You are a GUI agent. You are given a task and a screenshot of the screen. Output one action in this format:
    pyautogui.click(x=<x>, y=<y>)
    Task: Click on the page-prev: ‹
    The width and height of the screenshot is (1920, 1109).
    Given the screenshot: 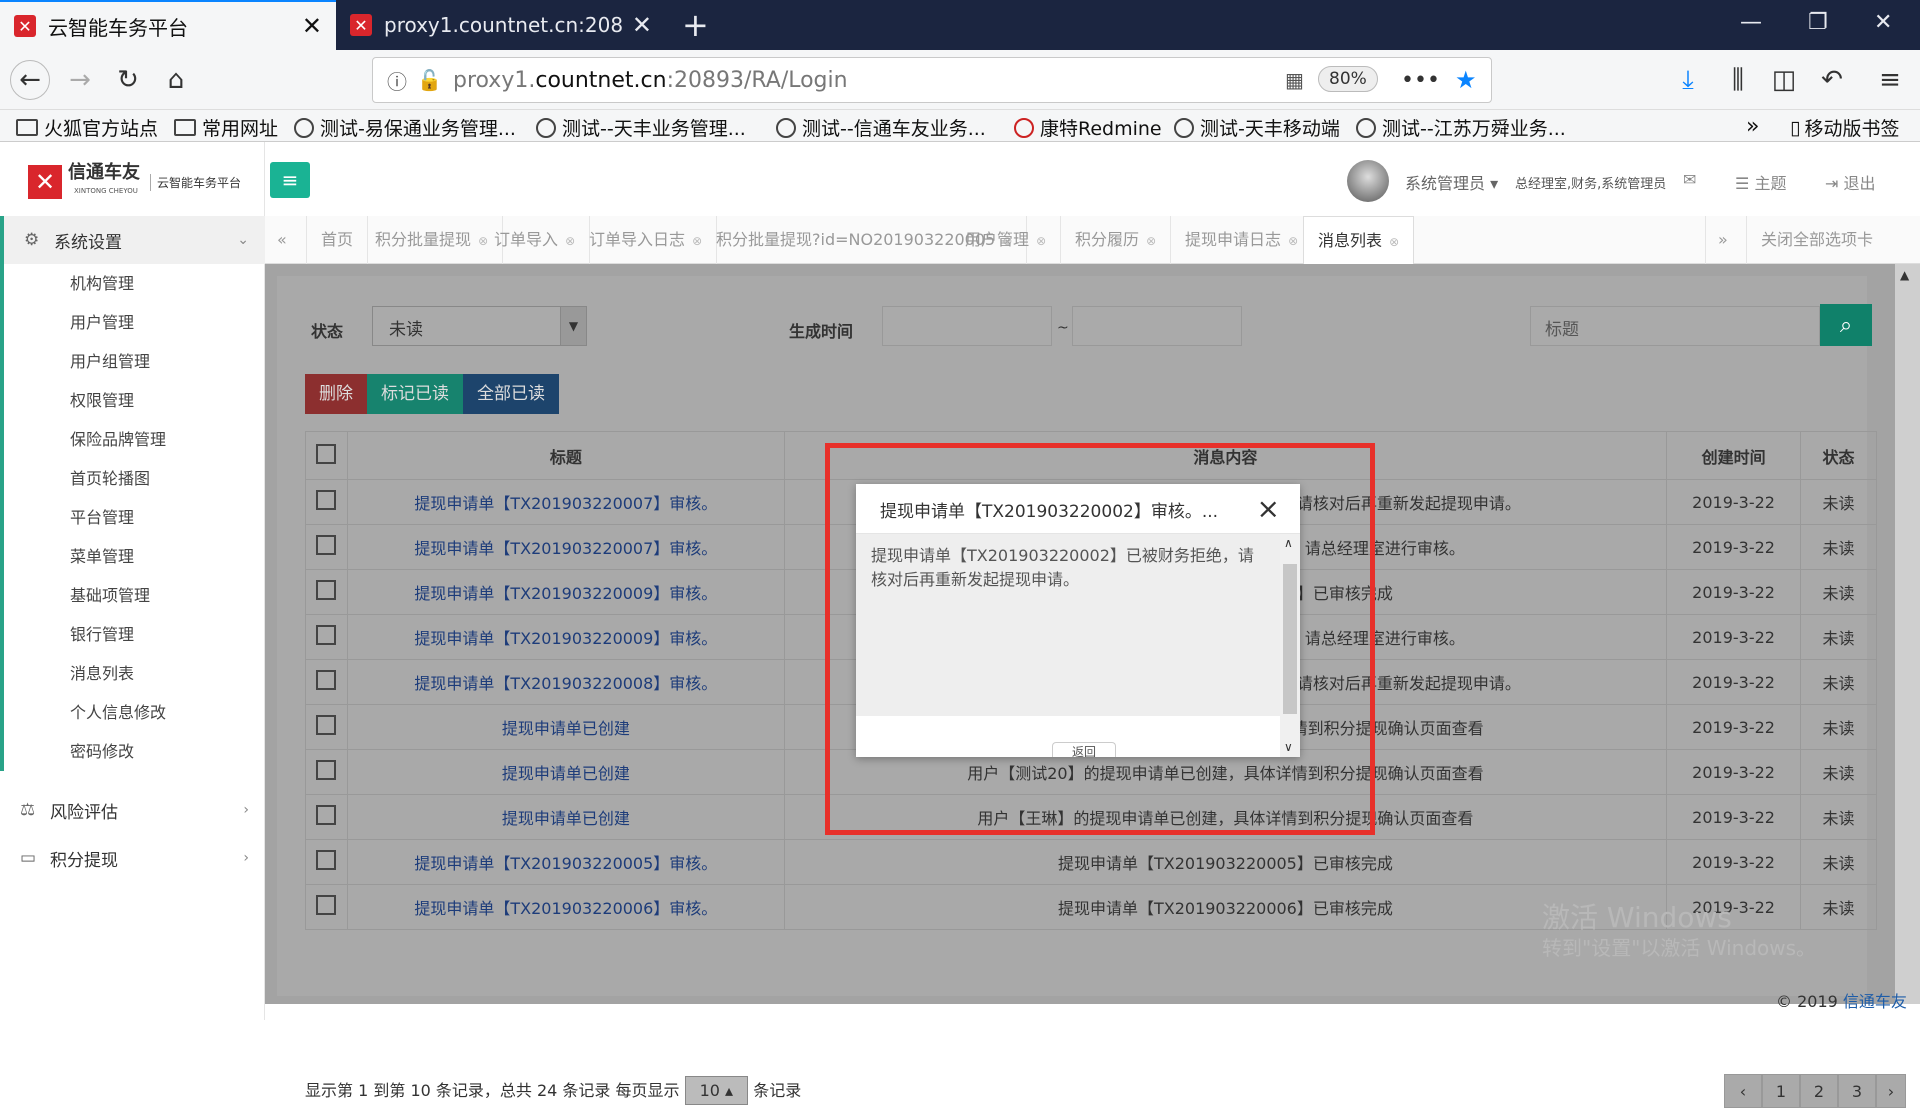 What is the action you would take?
    pyautogui.click(x=1743, y=1091)
    